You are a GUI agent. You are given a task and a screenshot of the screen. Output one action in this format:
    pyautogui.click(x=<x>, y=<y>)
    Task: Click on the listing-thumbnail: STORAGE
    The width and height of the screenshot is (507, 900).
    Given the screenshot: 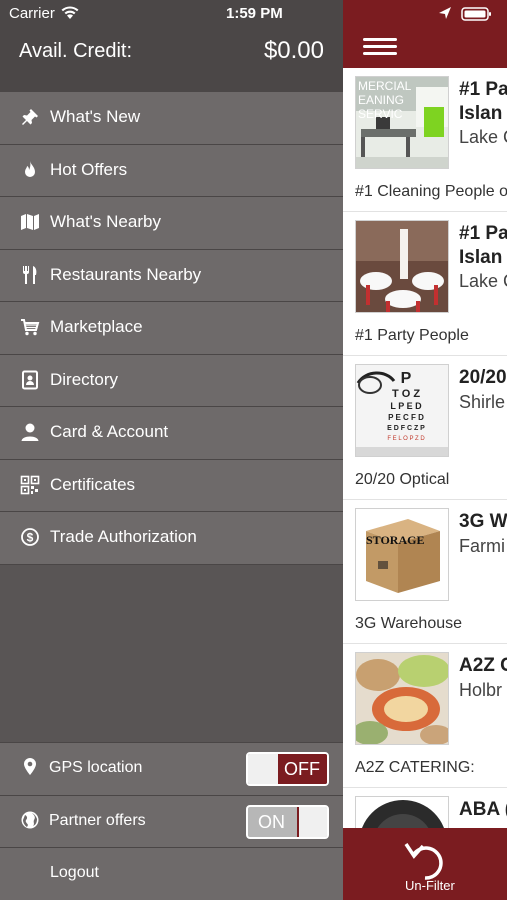 What is the action you would take?
    pyautogui.click(x=402, y=554)
    